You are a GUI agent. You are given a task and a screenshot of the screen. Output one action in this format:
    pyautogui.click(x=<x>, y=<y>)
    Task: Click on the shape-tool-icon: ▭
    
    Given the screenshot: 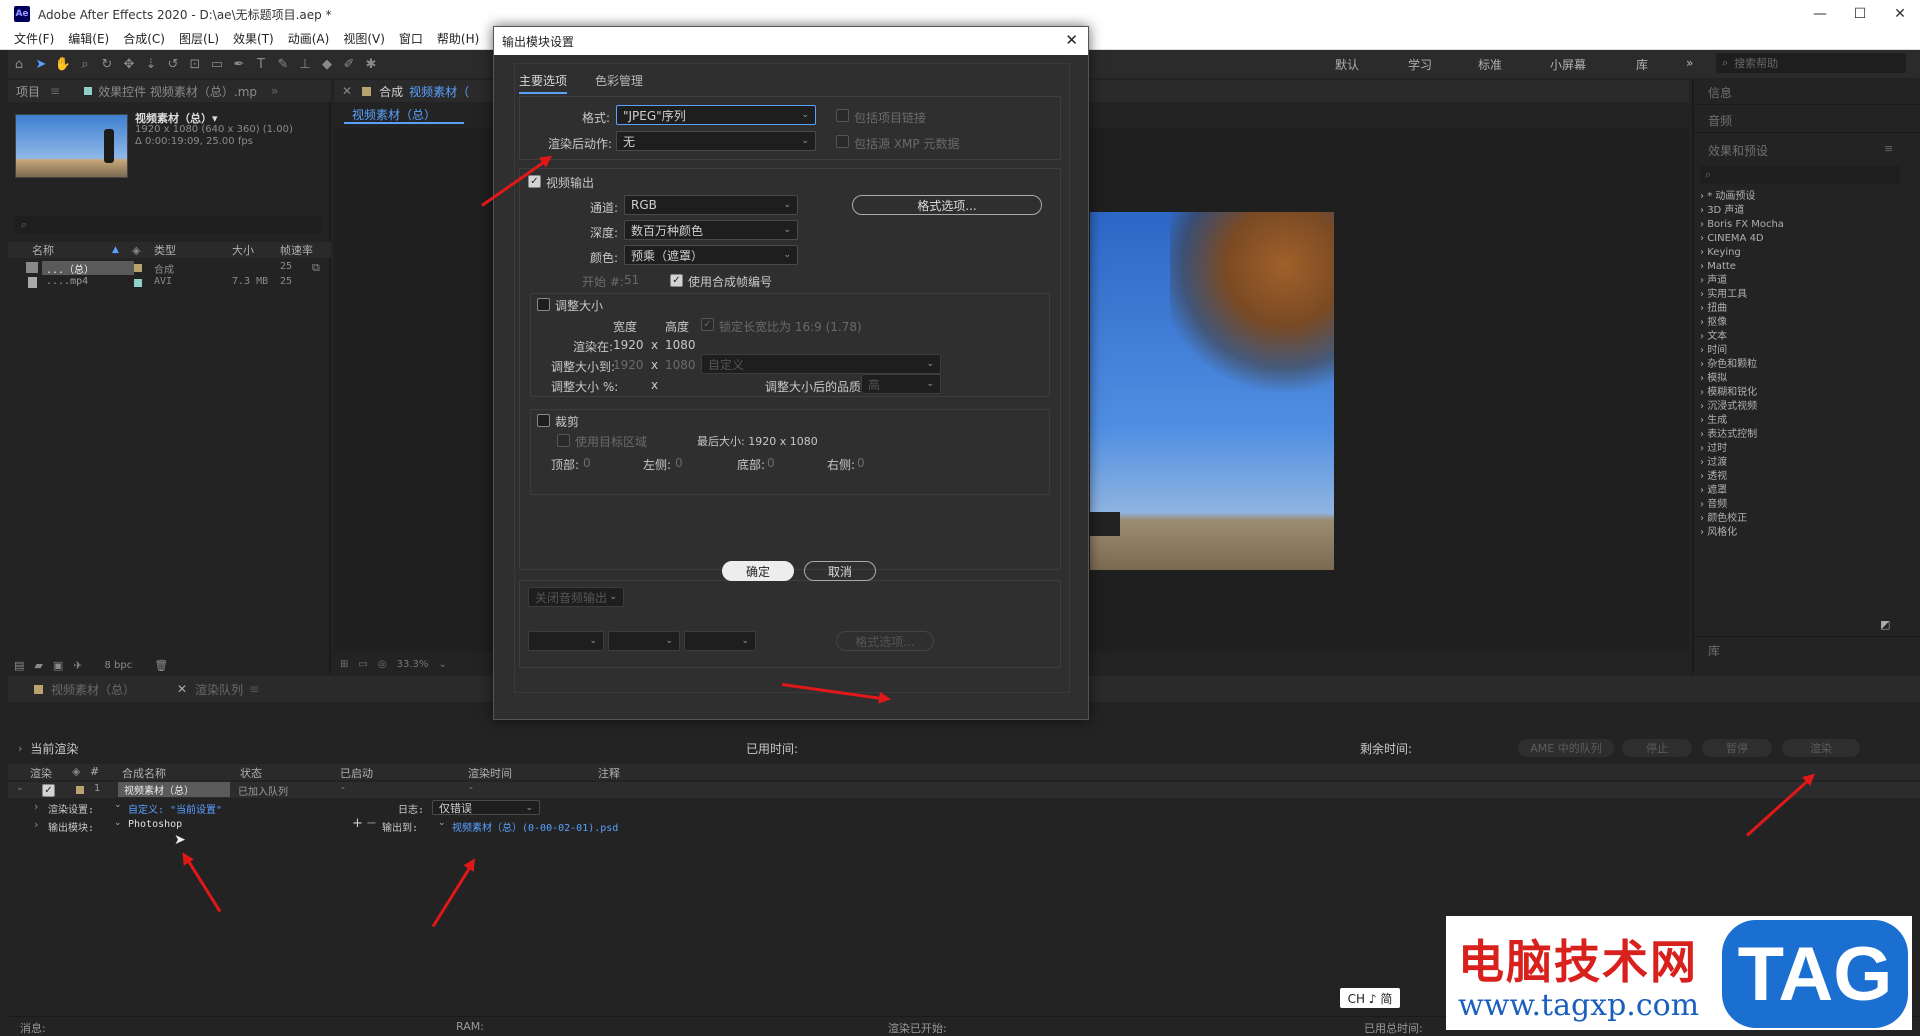 What is the action you would take?
    pyautogui.click(x=217, y=64)
    